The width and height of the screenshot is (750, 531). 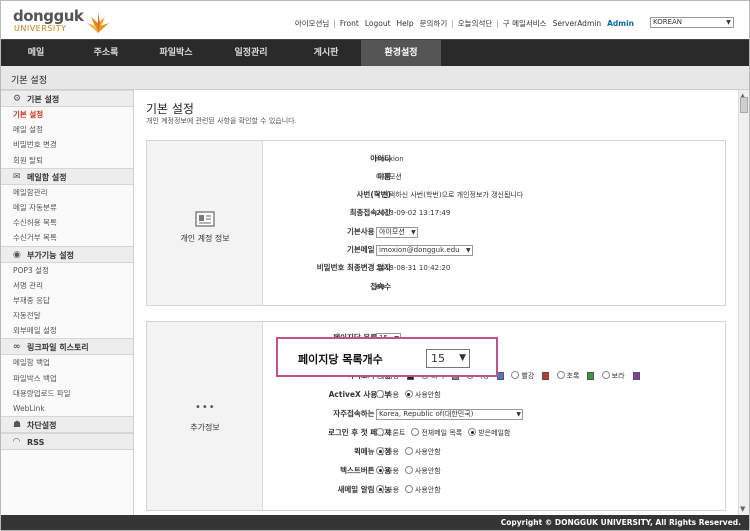 I want to click on option-label: 전체메일 목록, so click(x=442, y=433).